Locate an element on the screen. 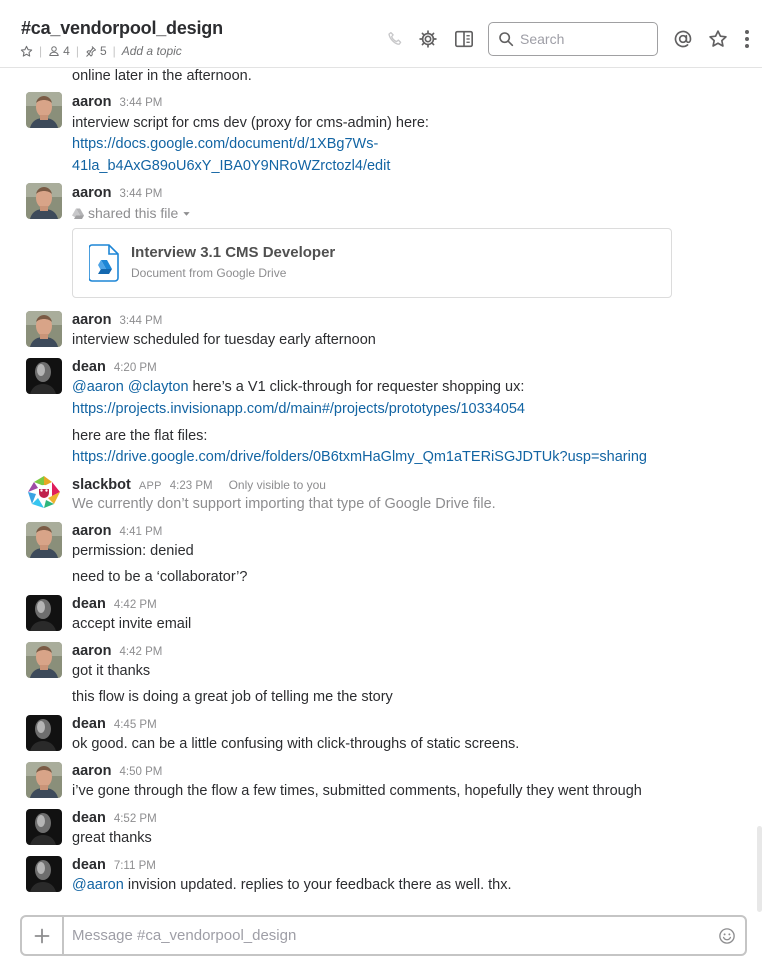  shared-file-label: shared this file is located at coordinates (131, 213).